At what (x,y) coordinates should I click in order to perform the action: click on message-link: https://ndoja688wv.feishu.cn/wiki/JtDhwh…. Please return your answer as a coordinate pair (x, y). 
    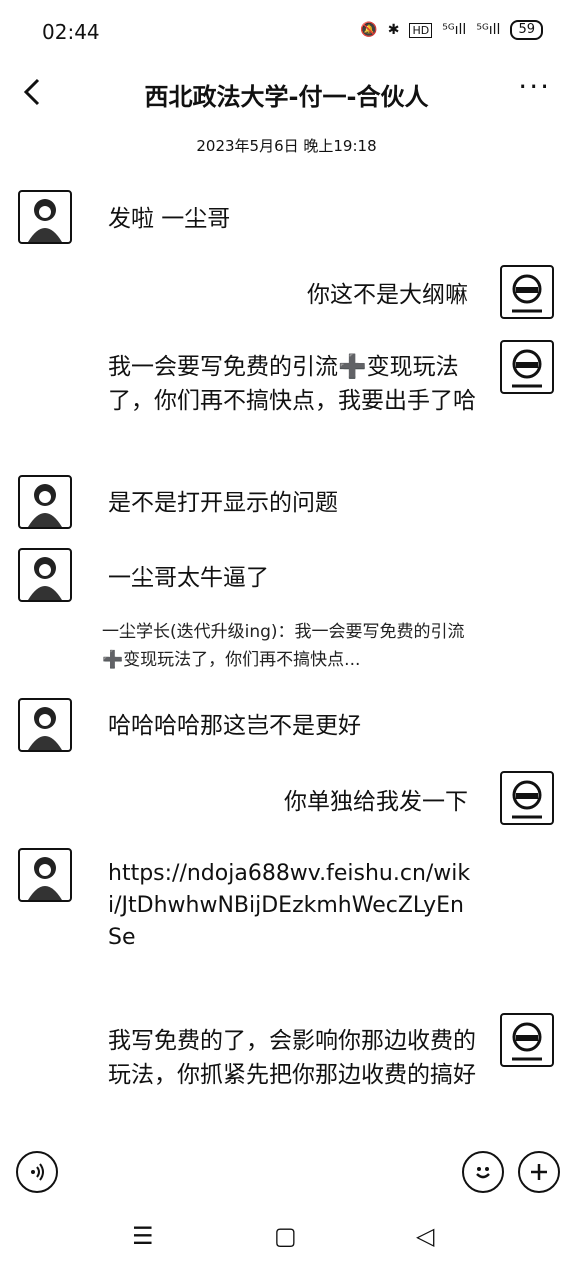
    Looking at the image, I should click on (290, 906).